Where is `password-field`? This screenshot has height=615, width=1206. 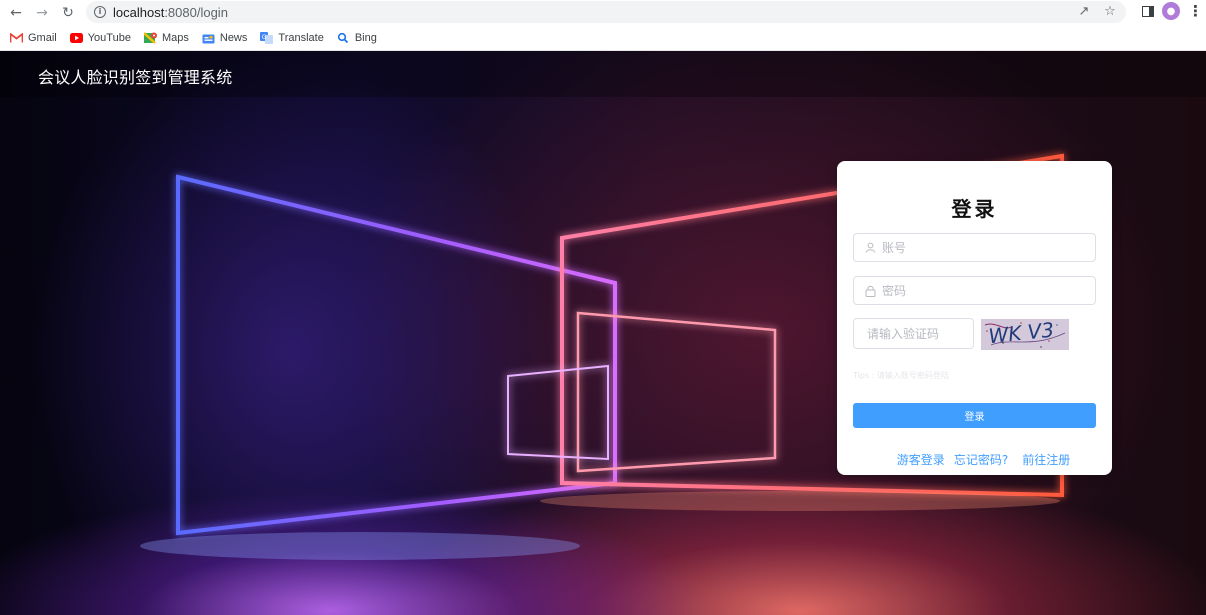
password-field is located at coordinates (974, 290).